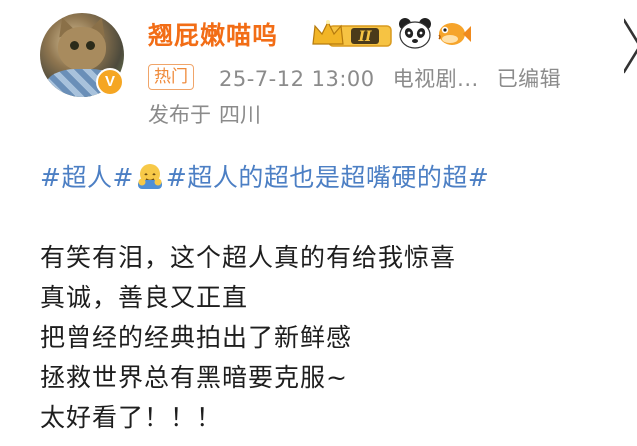 The image size is (637, 446). I want to click on username: 翘屁嫩喵呜, so click(213, 34).